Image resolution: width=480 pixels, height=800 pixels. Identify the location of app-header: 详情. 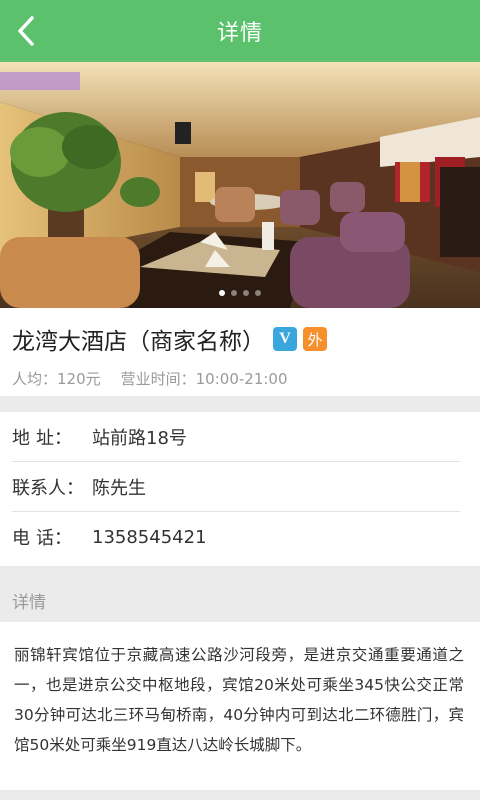
(240, 31).